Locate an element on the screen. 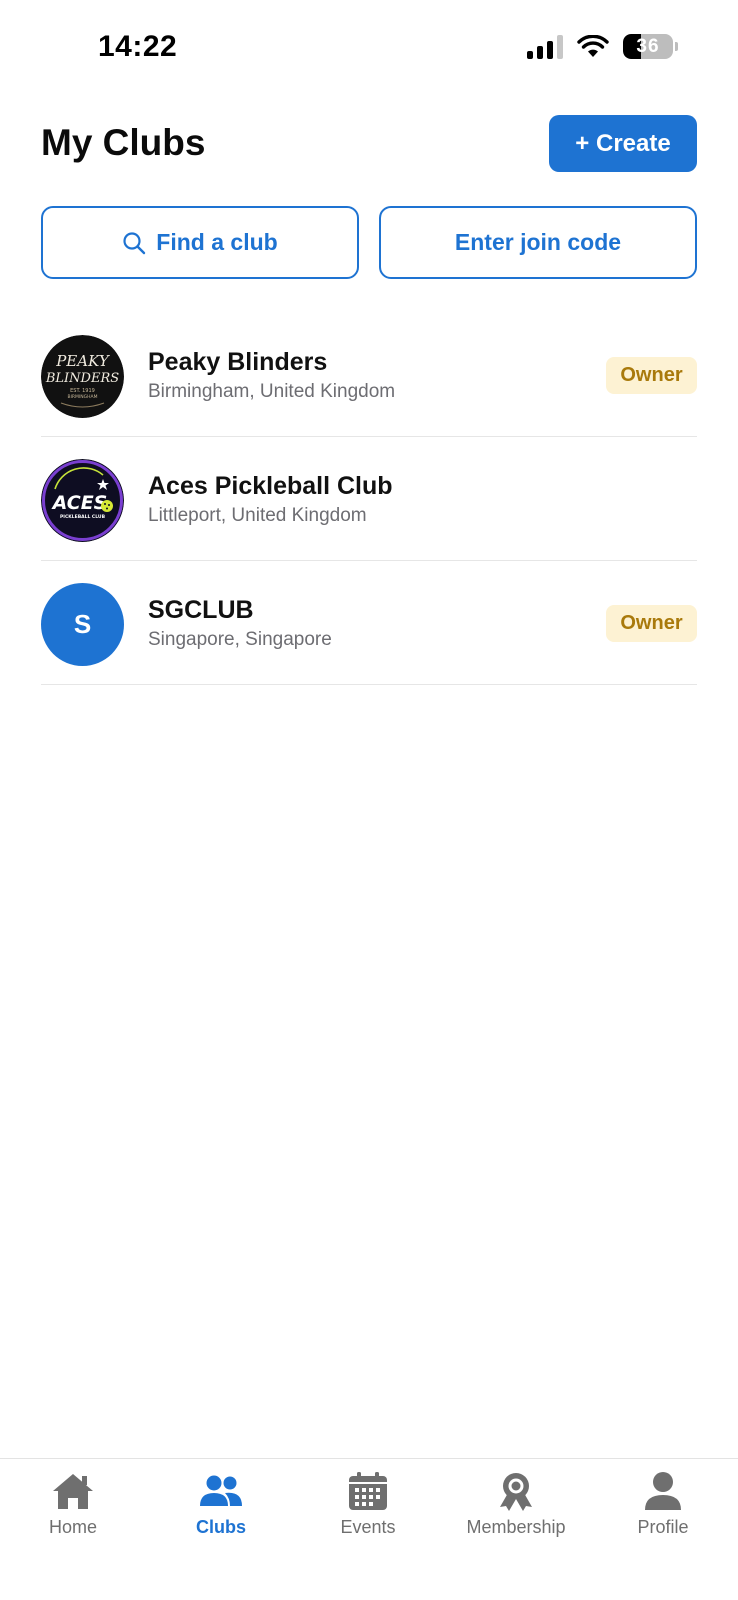 This screenshot has height=1600, width=738. status-time: 14:22 is located at coordinates (138, 46).